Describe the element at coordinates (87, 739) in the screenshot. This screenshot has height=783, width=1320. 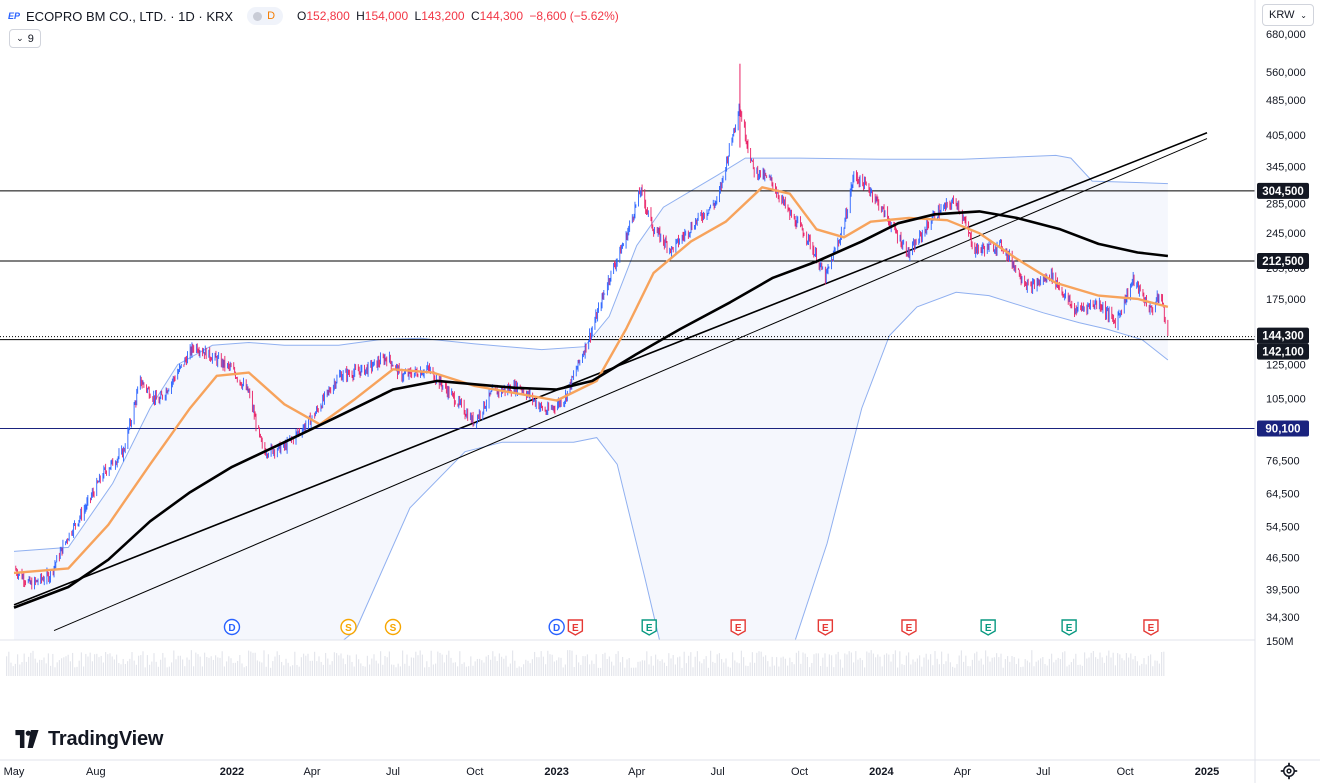
I see `tradingview-logo: TradingView` at that location.